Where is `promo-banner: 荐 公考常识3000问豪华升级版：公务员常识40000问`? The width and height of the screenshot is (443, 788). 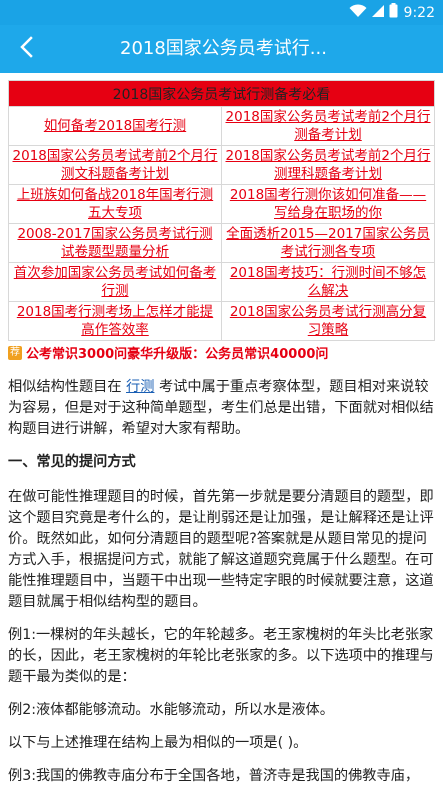 promo-banner: 荐 公考常识3000问豪华升级版：公务员常识40000问 is located at coordinates (221, 352).